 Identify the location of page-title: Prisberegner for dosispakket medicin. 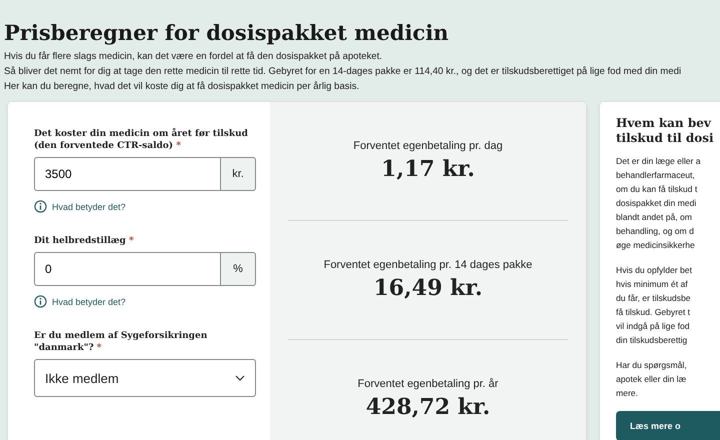
(227, 32).